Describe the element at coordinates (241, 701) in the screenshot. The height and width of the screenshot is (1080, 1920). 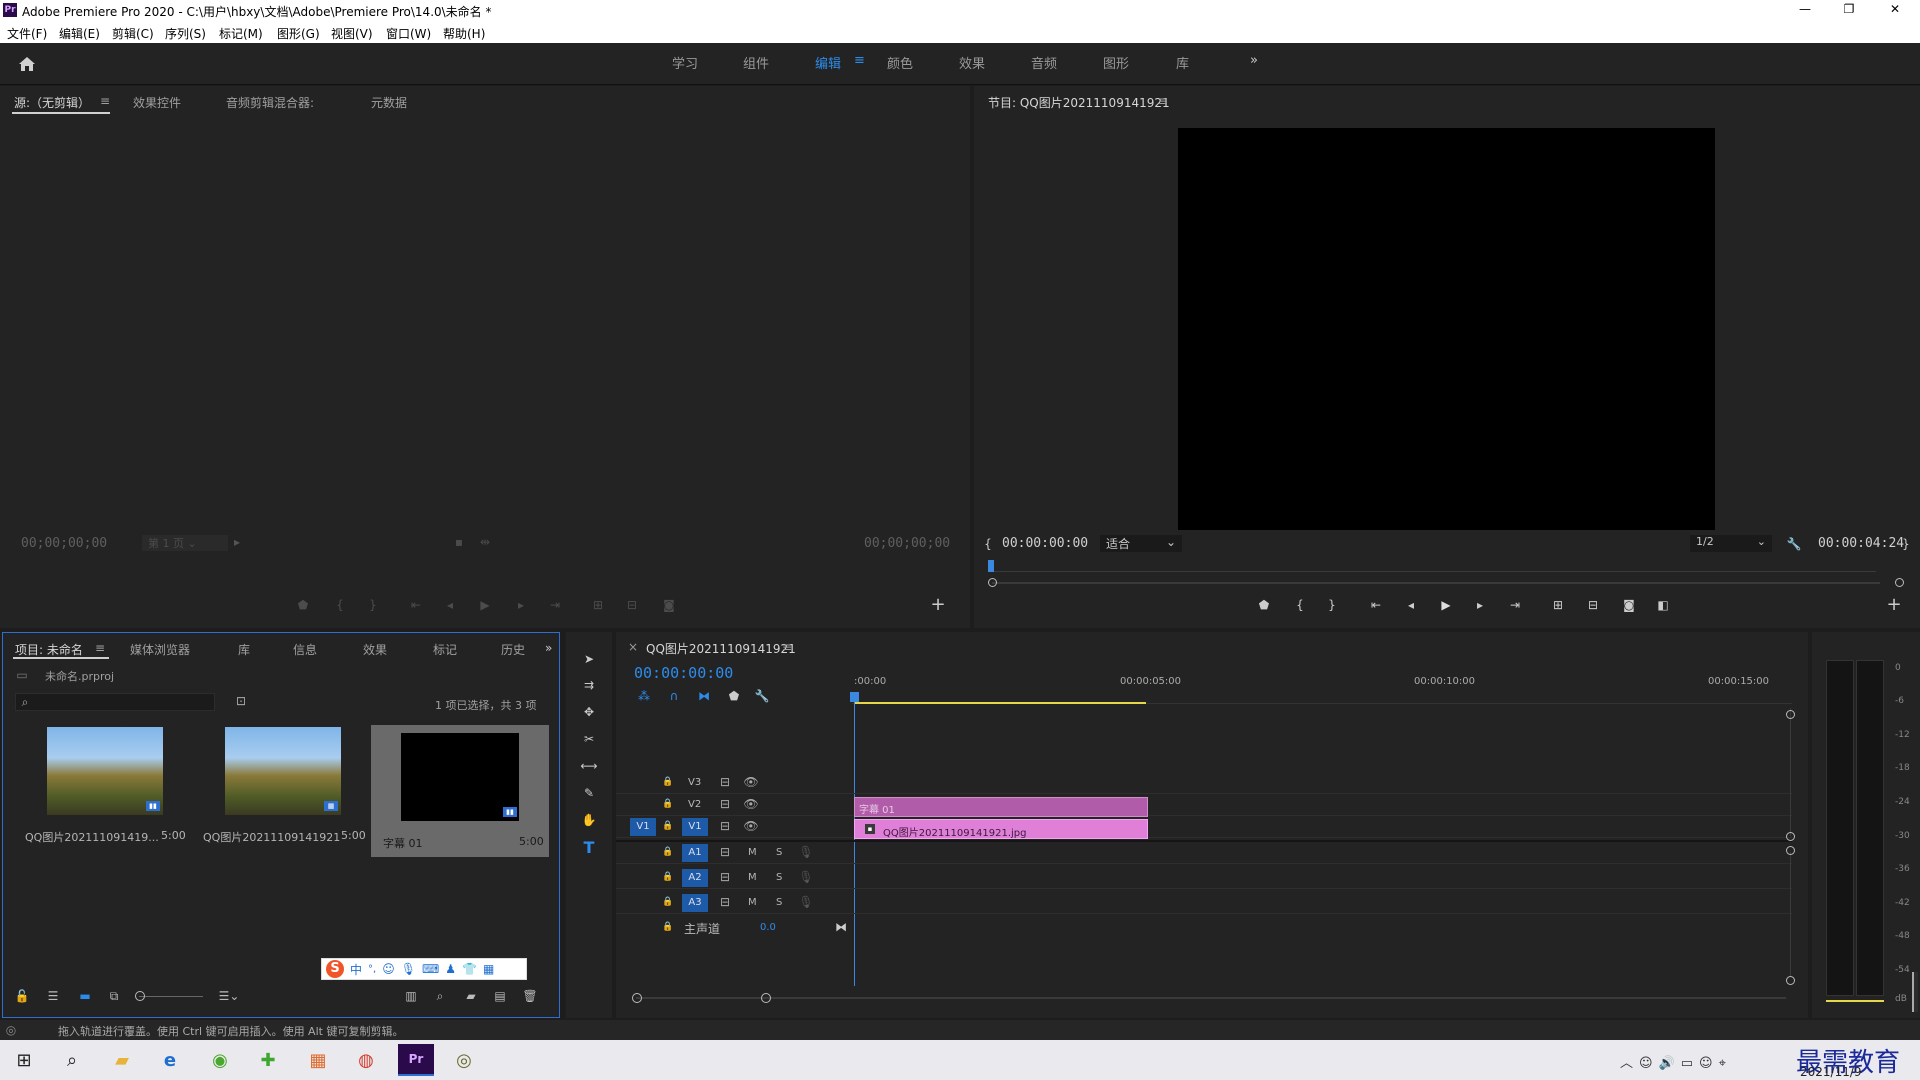
I see `new-search-bin-icon: ⊡` at that location.